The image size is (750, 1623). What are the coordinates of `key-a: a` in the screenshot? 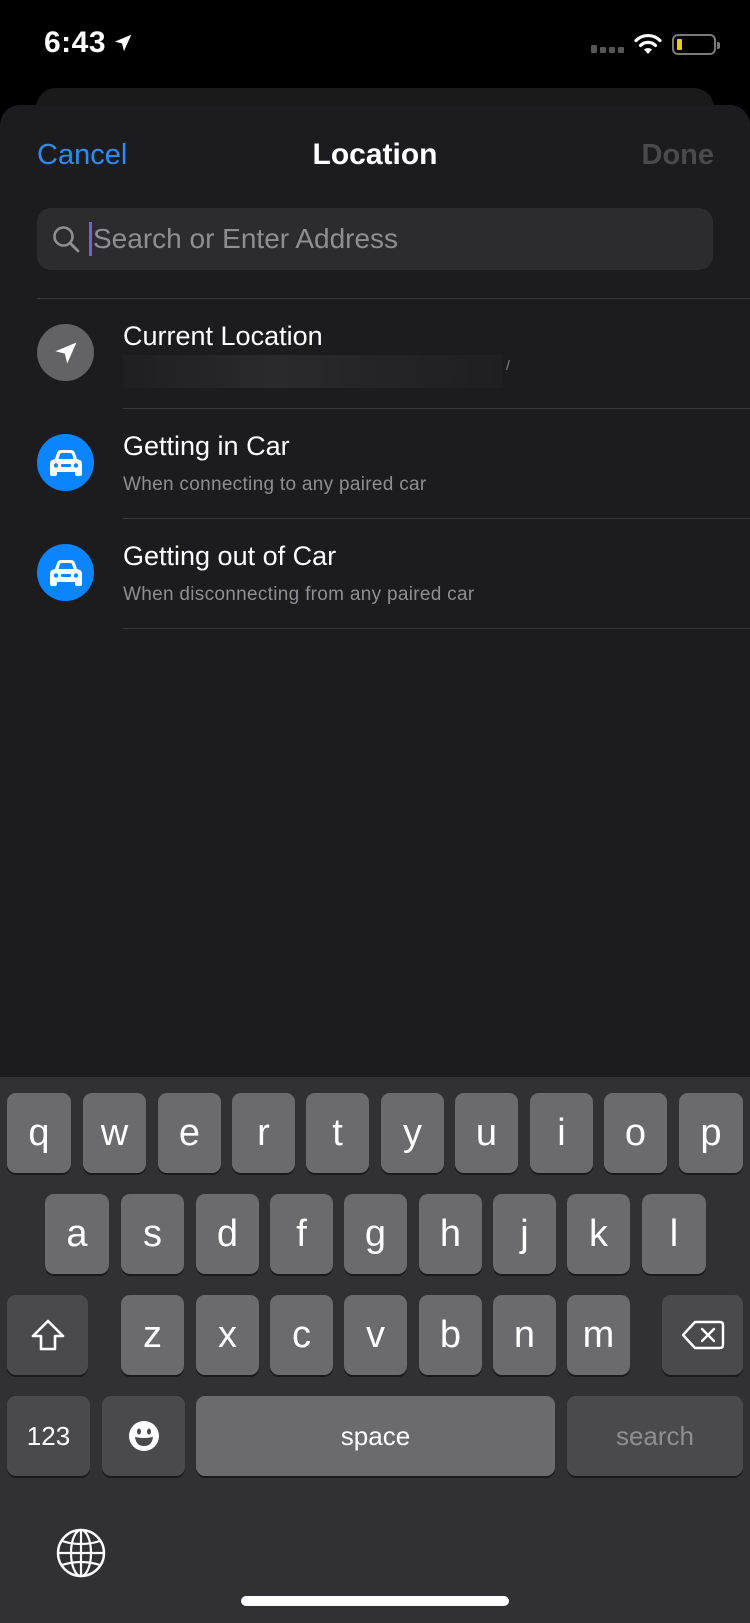 It's located at (77, 1234).